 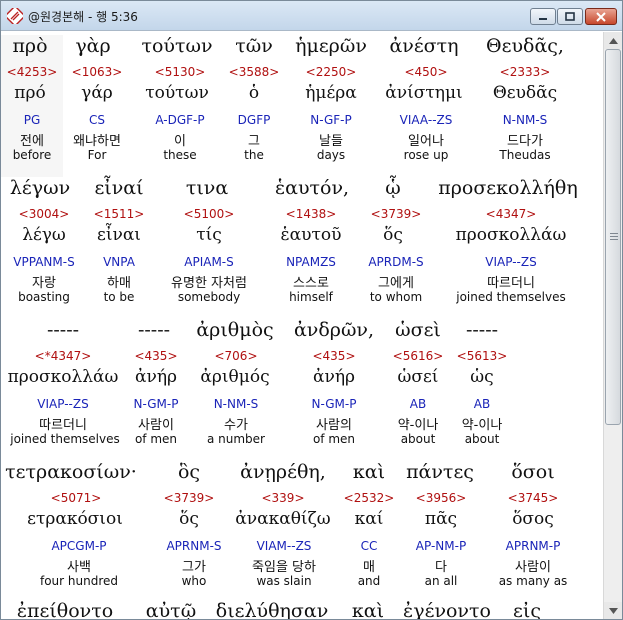 What do you see at coordinates (194, 581) in the screenshot?
I see `english-gloss: who` at bounding box center [194, 581].